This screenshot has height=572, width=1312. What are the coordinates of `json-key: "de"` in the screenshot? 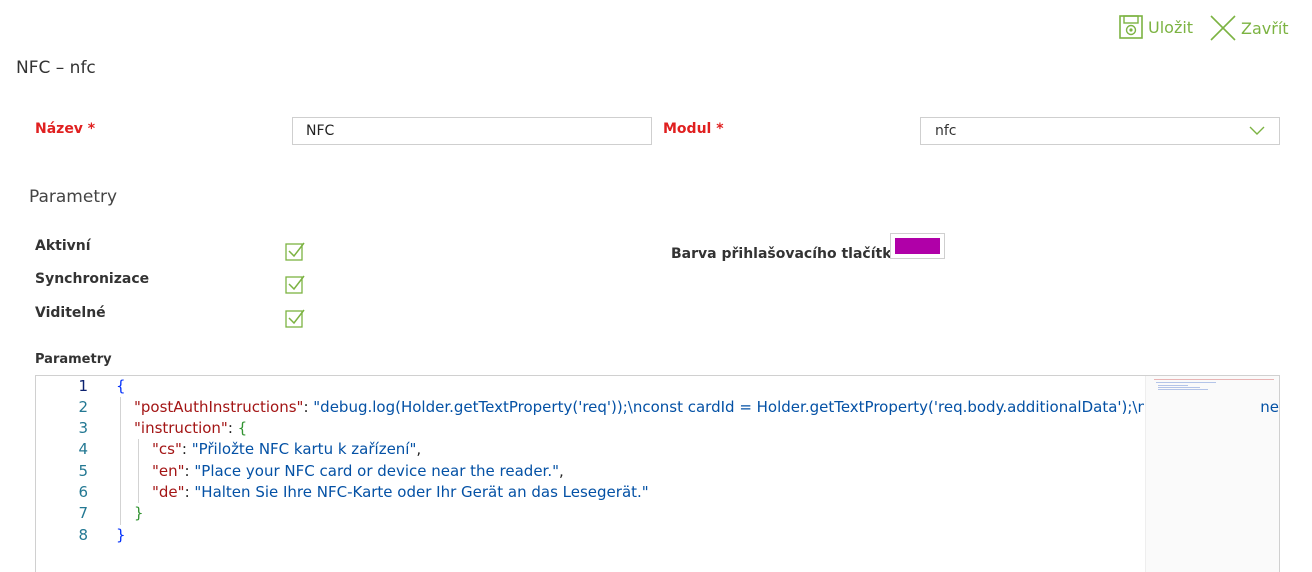 It's located at (168, 492).